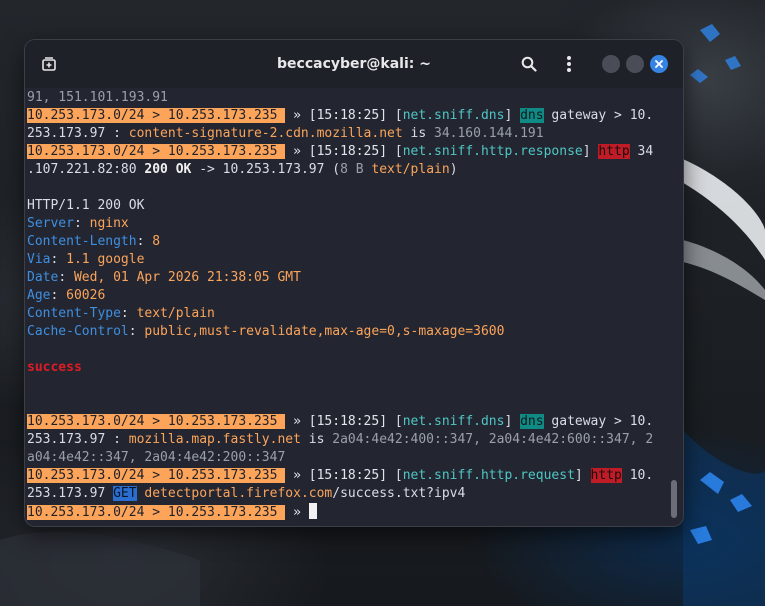  What do you see at coordinates (156, 457) in the screenshot?
I see `terminal-line: a04:4e42::347, 2a04:4e42:200::347` at bounding box center [156, 457].